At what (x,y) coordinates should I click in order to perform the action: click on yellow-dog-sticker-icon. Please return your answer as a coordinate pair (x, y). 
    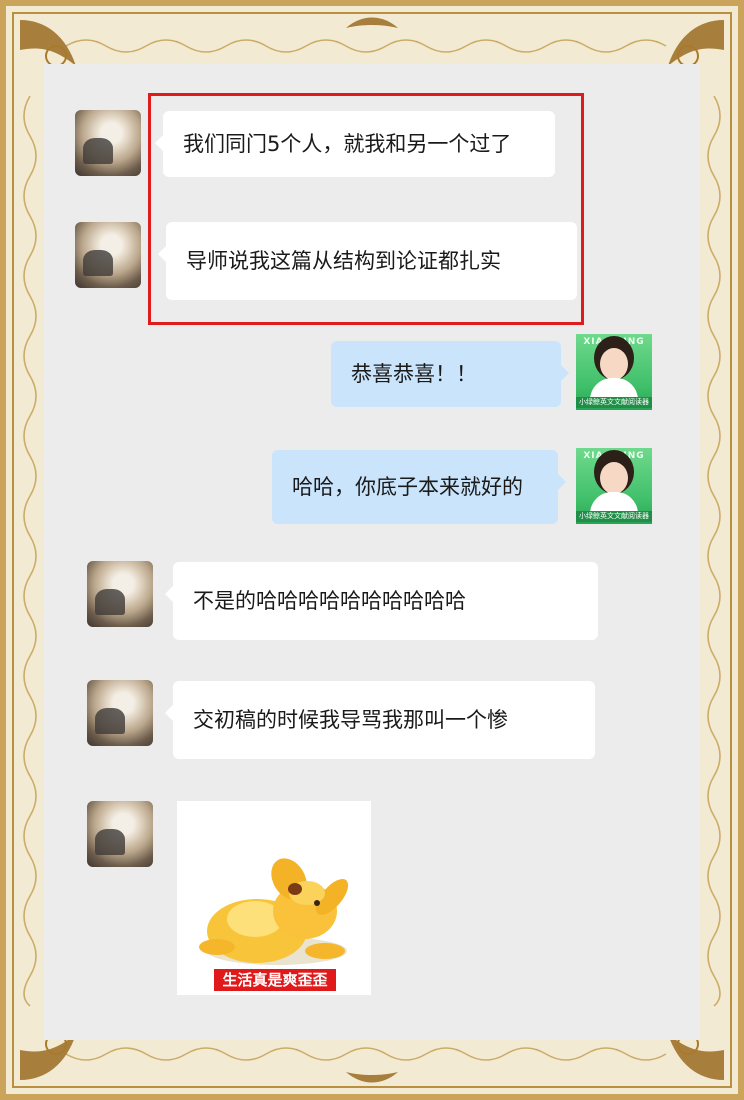
    Looking at the image, I should click on (274, 911).